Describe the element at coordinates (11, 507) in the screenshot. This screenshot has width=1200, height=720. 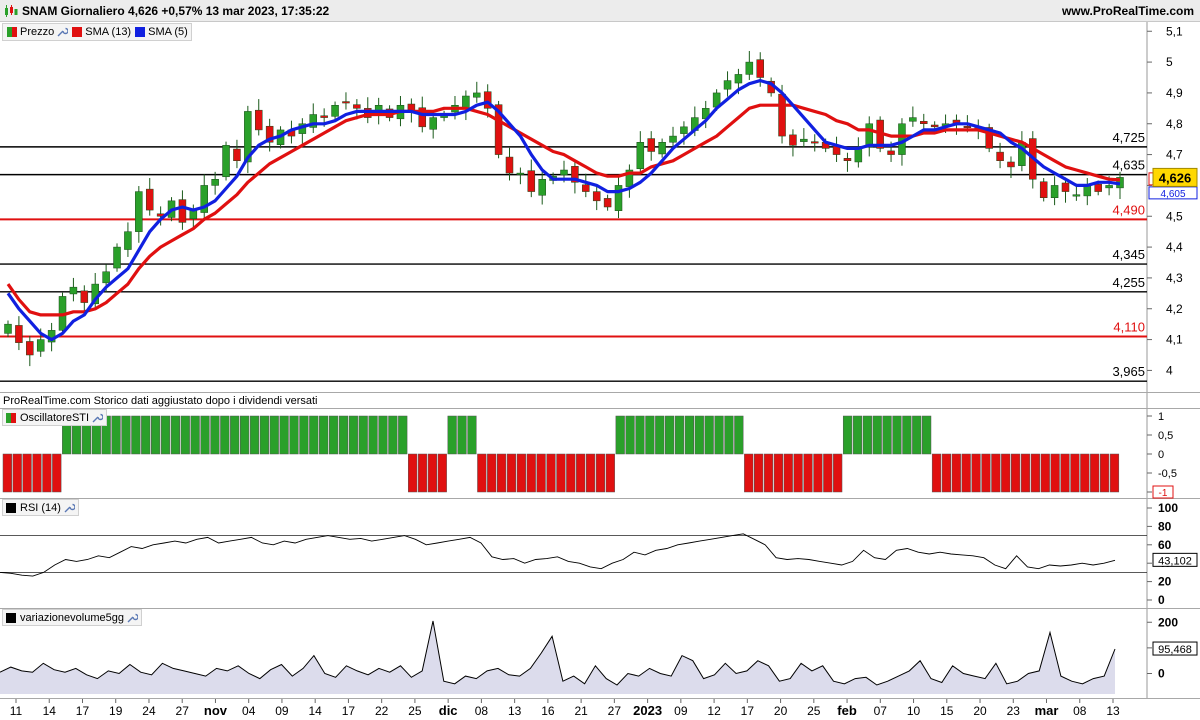
I see `rsi-swatch` at that location.